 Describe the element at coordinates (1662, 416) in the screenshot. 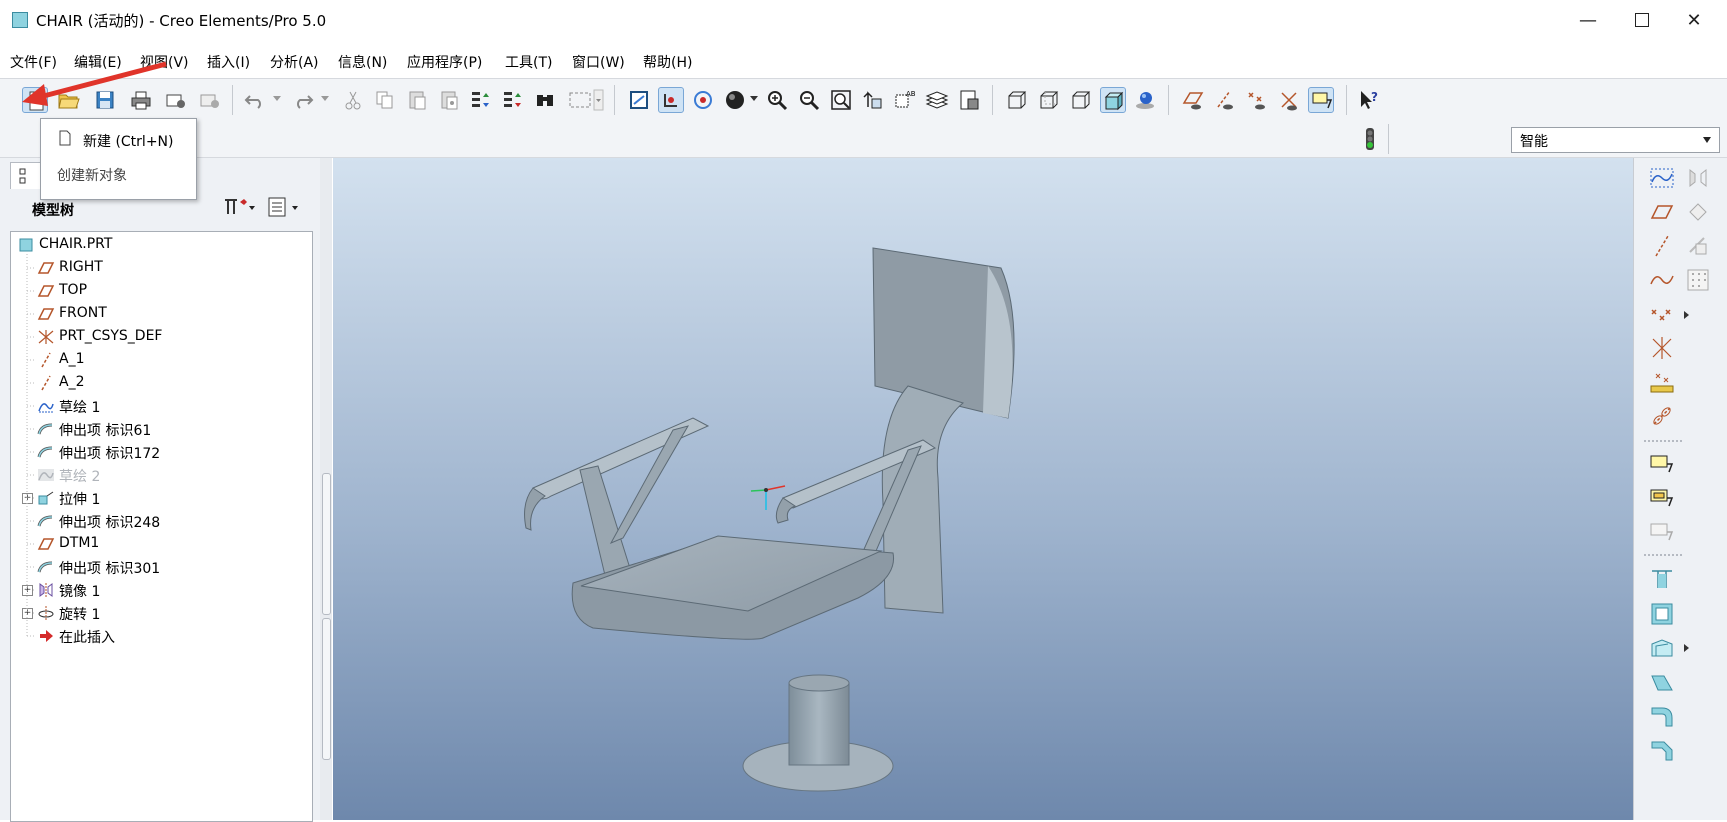

I see `datum-reference-button` at that location.